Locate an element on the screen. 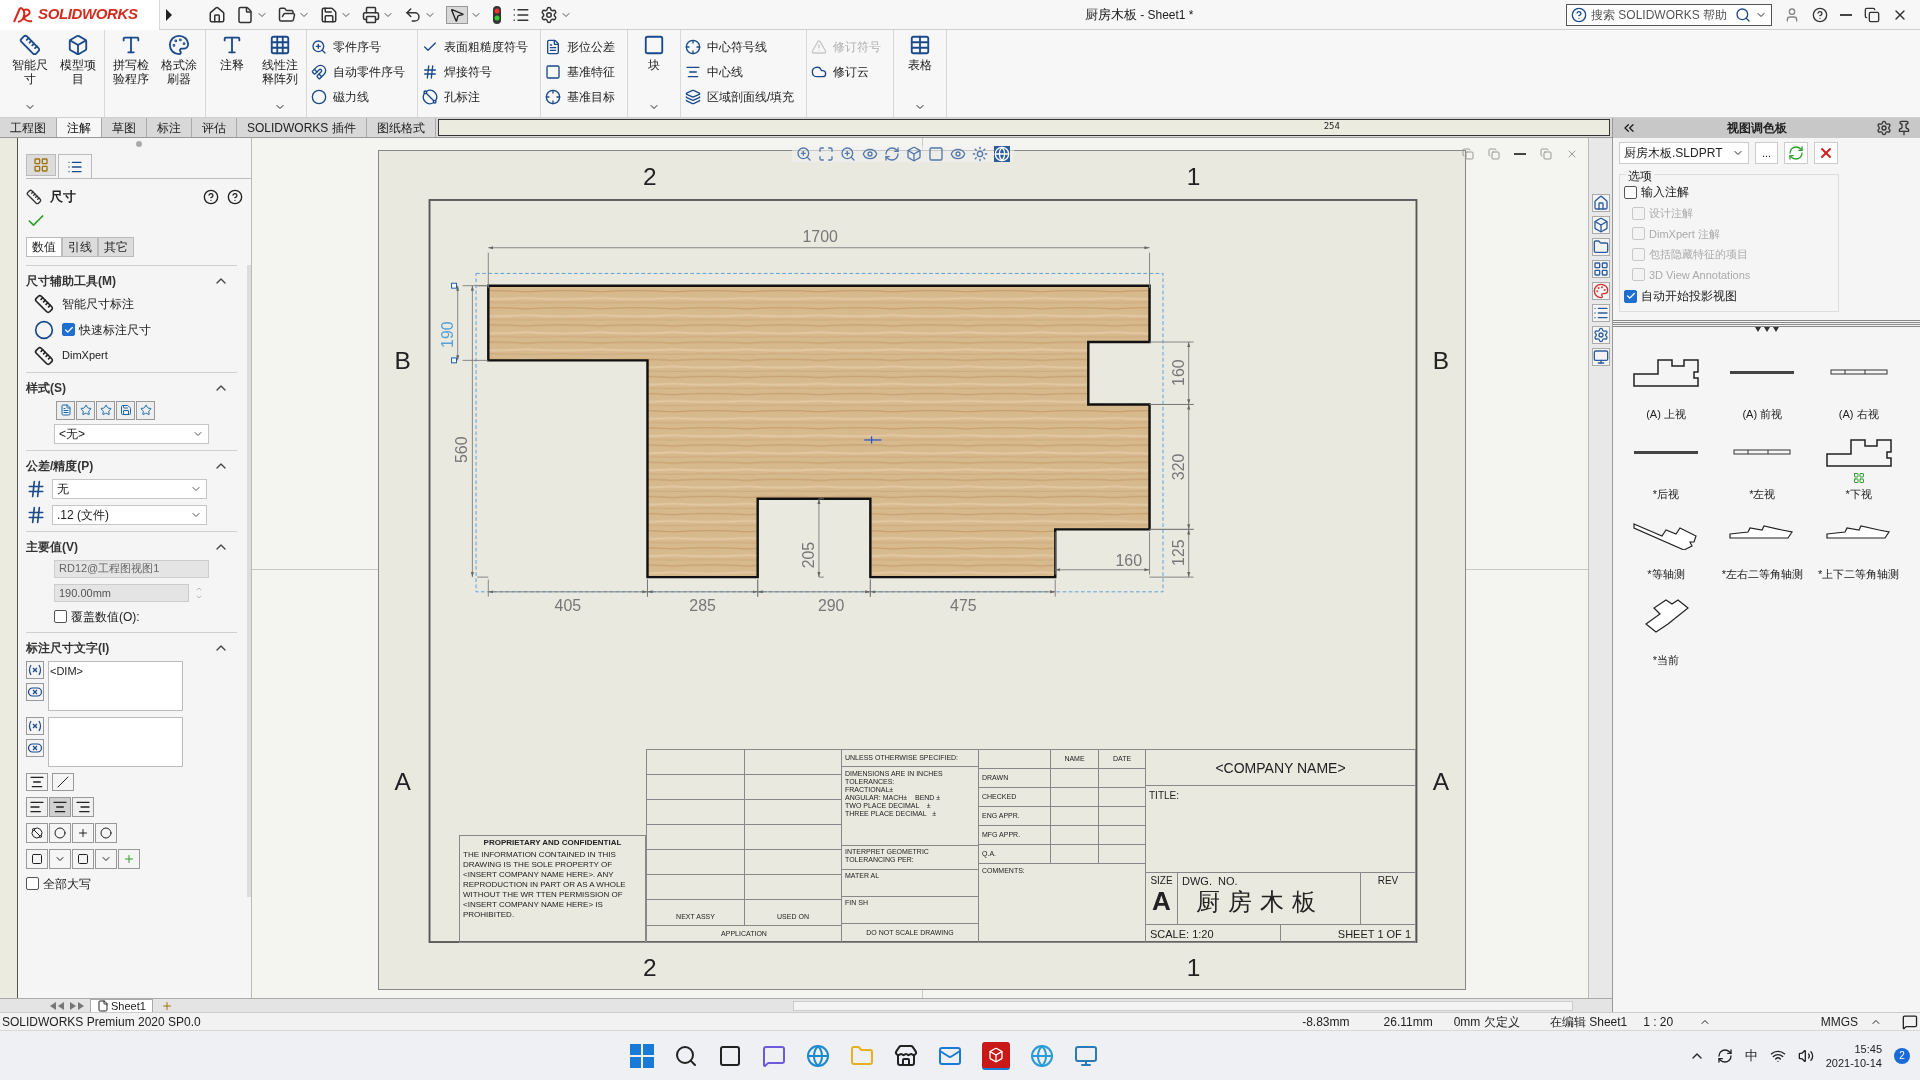 This screenshot has width=1920, height=1080. checkbox-label: DimXpert 注解 is located at coordinates (1684, 234).